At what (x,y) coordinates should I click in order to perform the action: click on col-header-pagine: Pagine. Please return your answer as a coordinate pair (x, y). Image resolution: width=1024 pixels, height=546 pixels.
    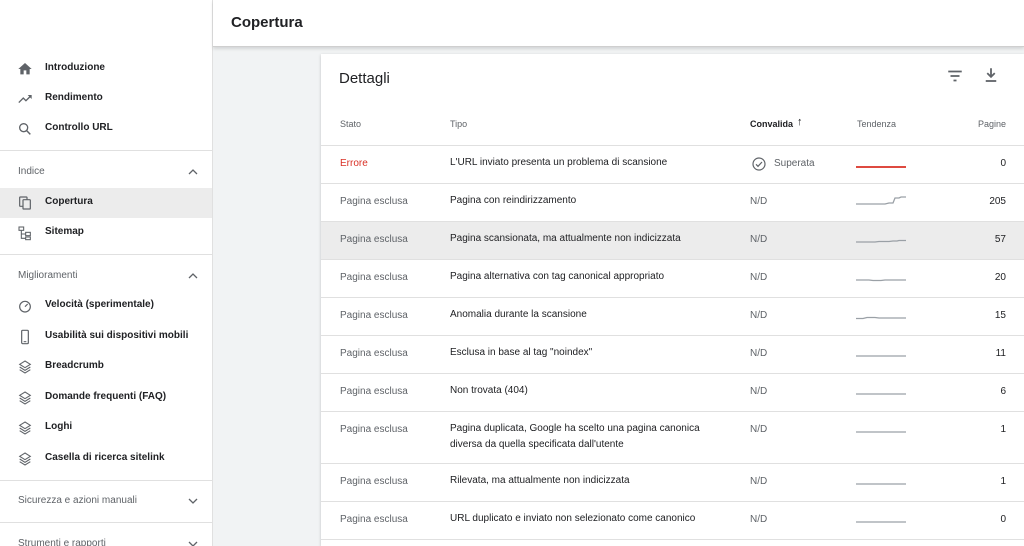
    Looking at the image, I should click on (992, 124).